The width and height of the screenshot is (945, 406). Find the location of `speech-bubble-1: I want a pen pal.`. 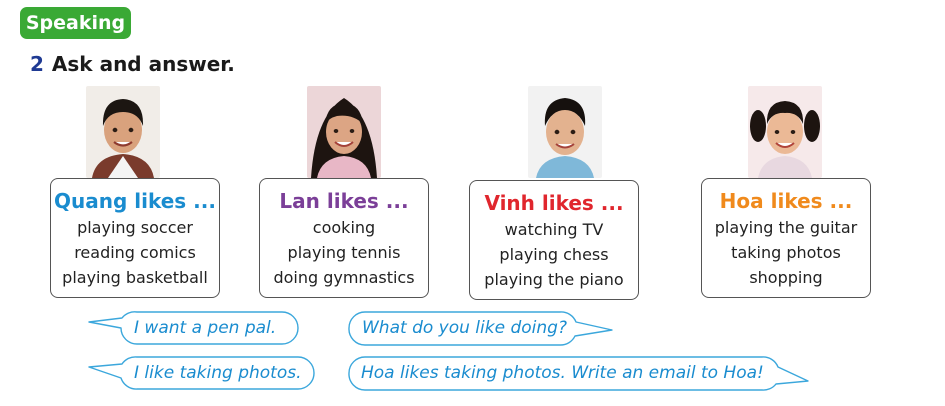

speech-bubble-1: I want a pen pal. is located at coordinates (205, 328).